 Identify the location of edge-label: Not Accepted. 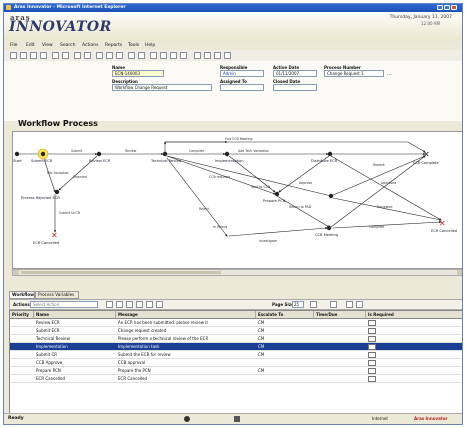
(57, 173).